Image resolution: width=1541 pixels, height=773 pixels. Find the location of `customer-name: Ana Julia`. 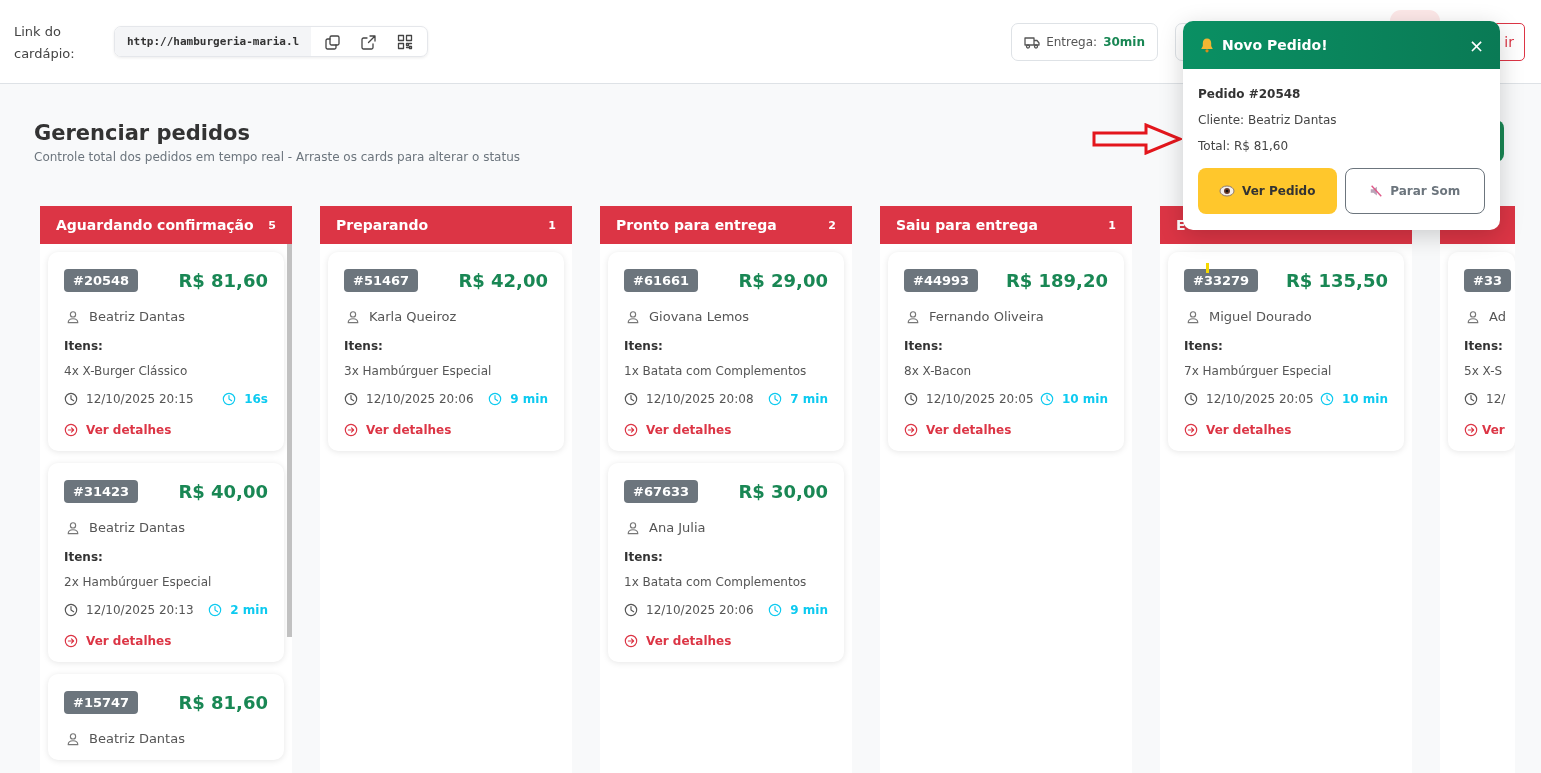

customer-name: Ana Julia is located at coordinates (677, 527).